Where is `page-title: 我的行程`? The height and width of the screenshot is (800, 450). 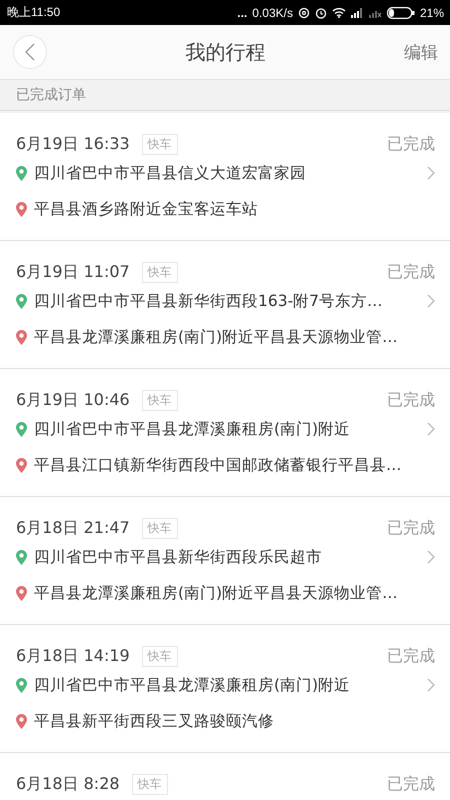 page-title: 我的行程 is located at coordinates (226, 52).